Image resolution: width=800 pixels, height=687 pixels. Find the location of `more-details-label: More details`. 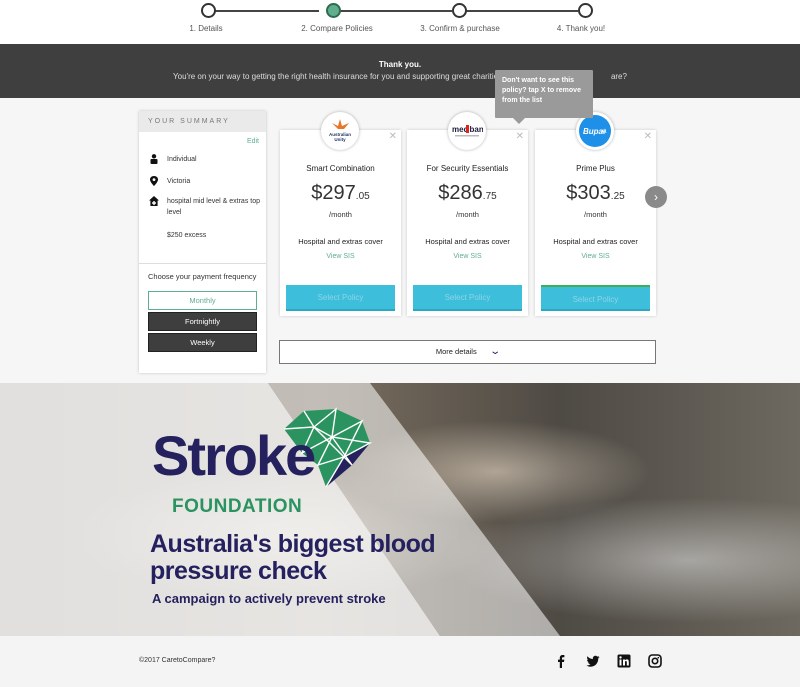

more-details-label: More details is located at coordinates (456, 351).